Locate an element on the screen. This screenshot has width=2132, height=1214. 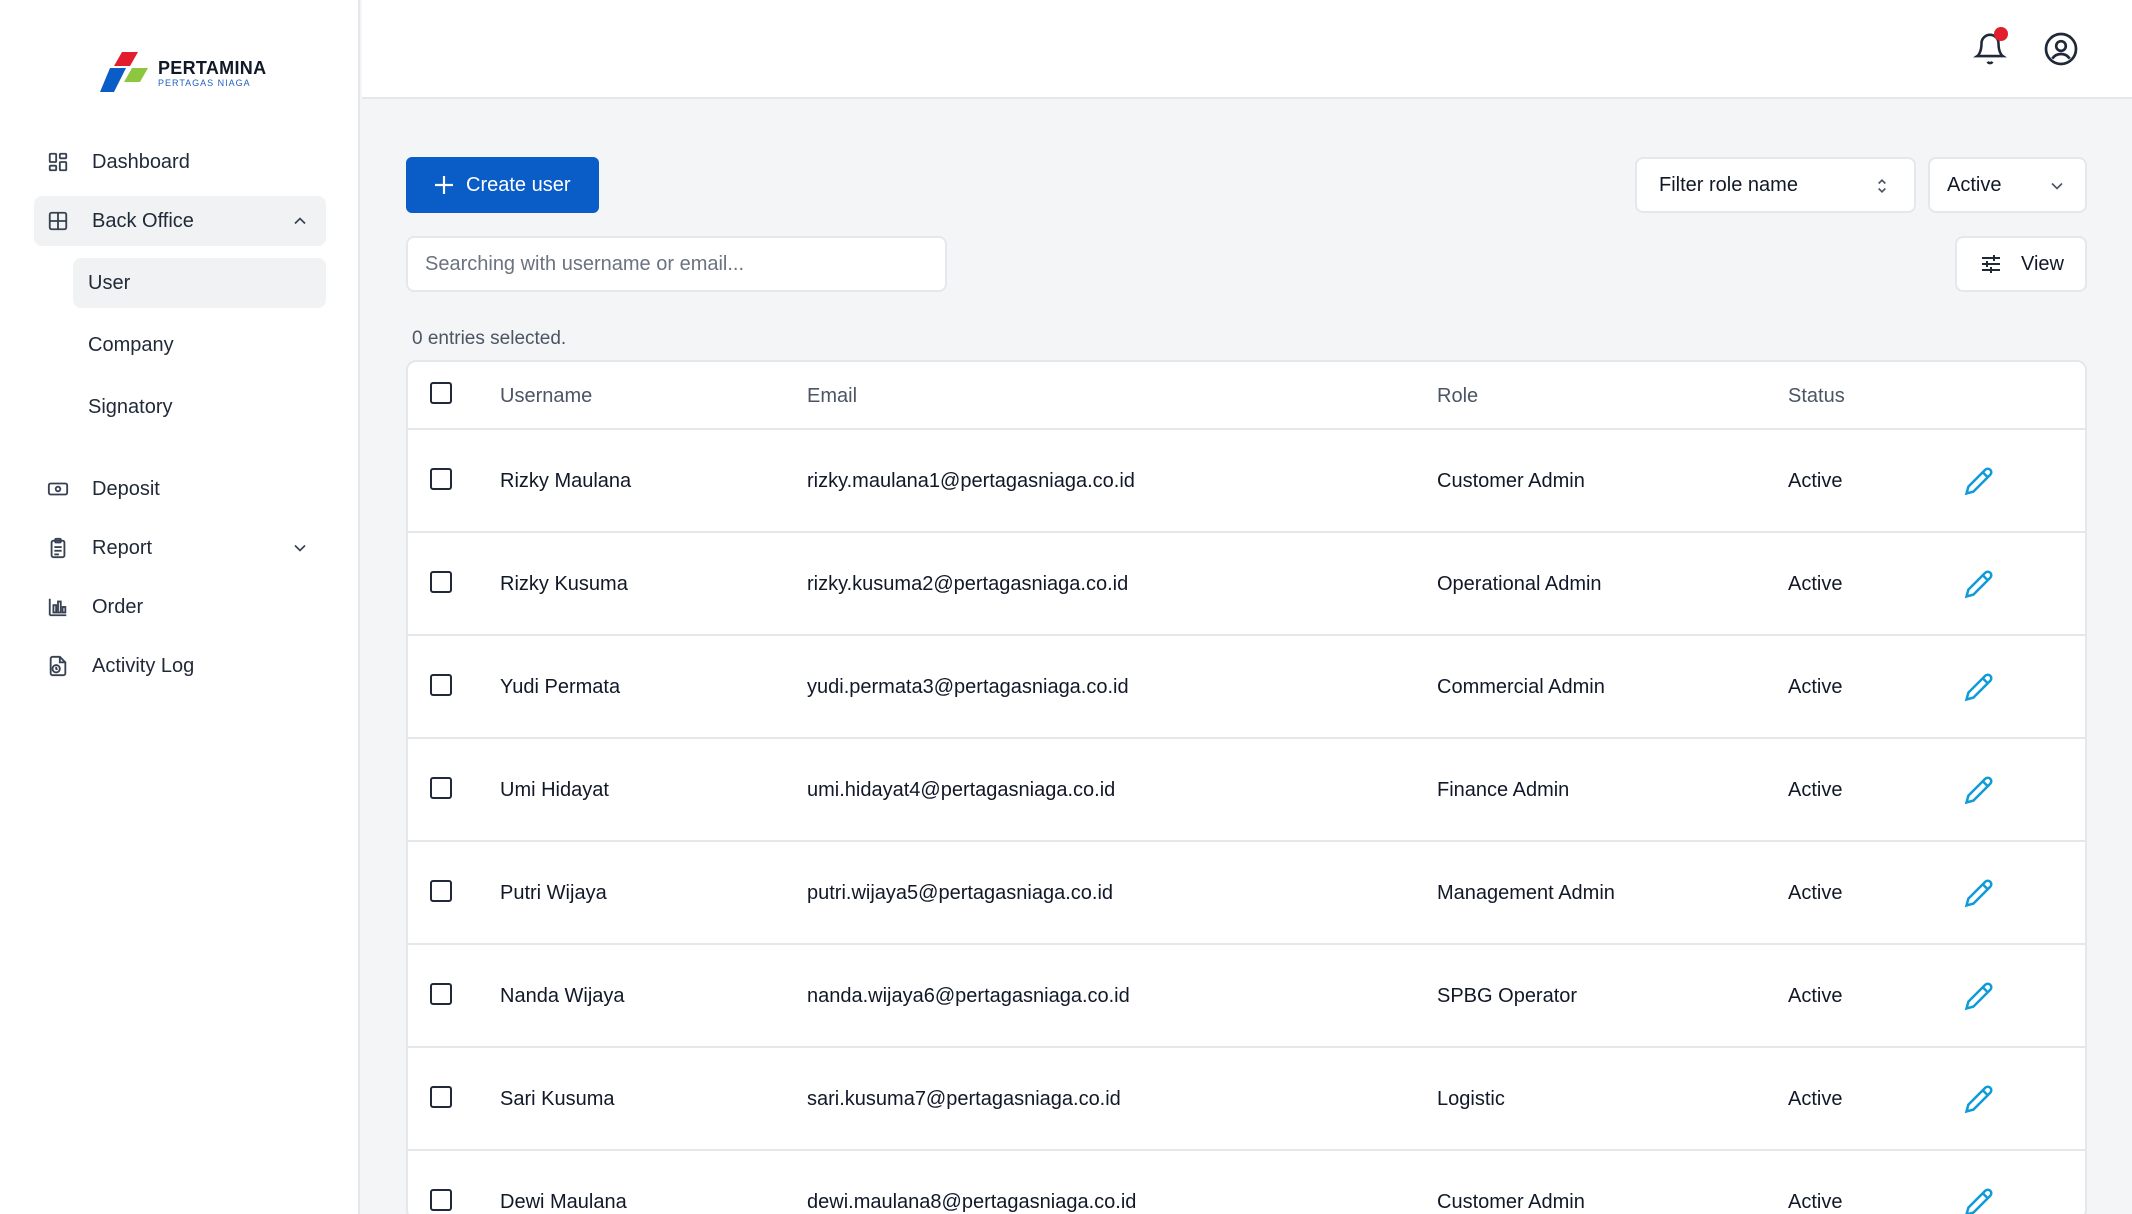
table-grid-icon is located at coordinates (58, 221).